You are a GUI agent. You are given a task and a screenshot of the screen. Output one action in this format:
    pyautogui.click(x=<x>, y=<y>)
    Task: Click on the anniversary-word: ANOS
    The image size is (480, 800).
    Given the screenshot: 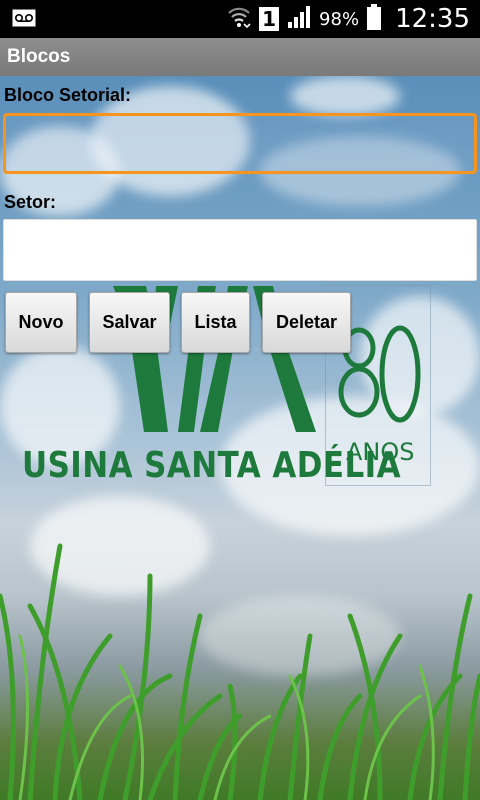 What is the action you would take?
    pyautogui.click(x=380, y=452)
    